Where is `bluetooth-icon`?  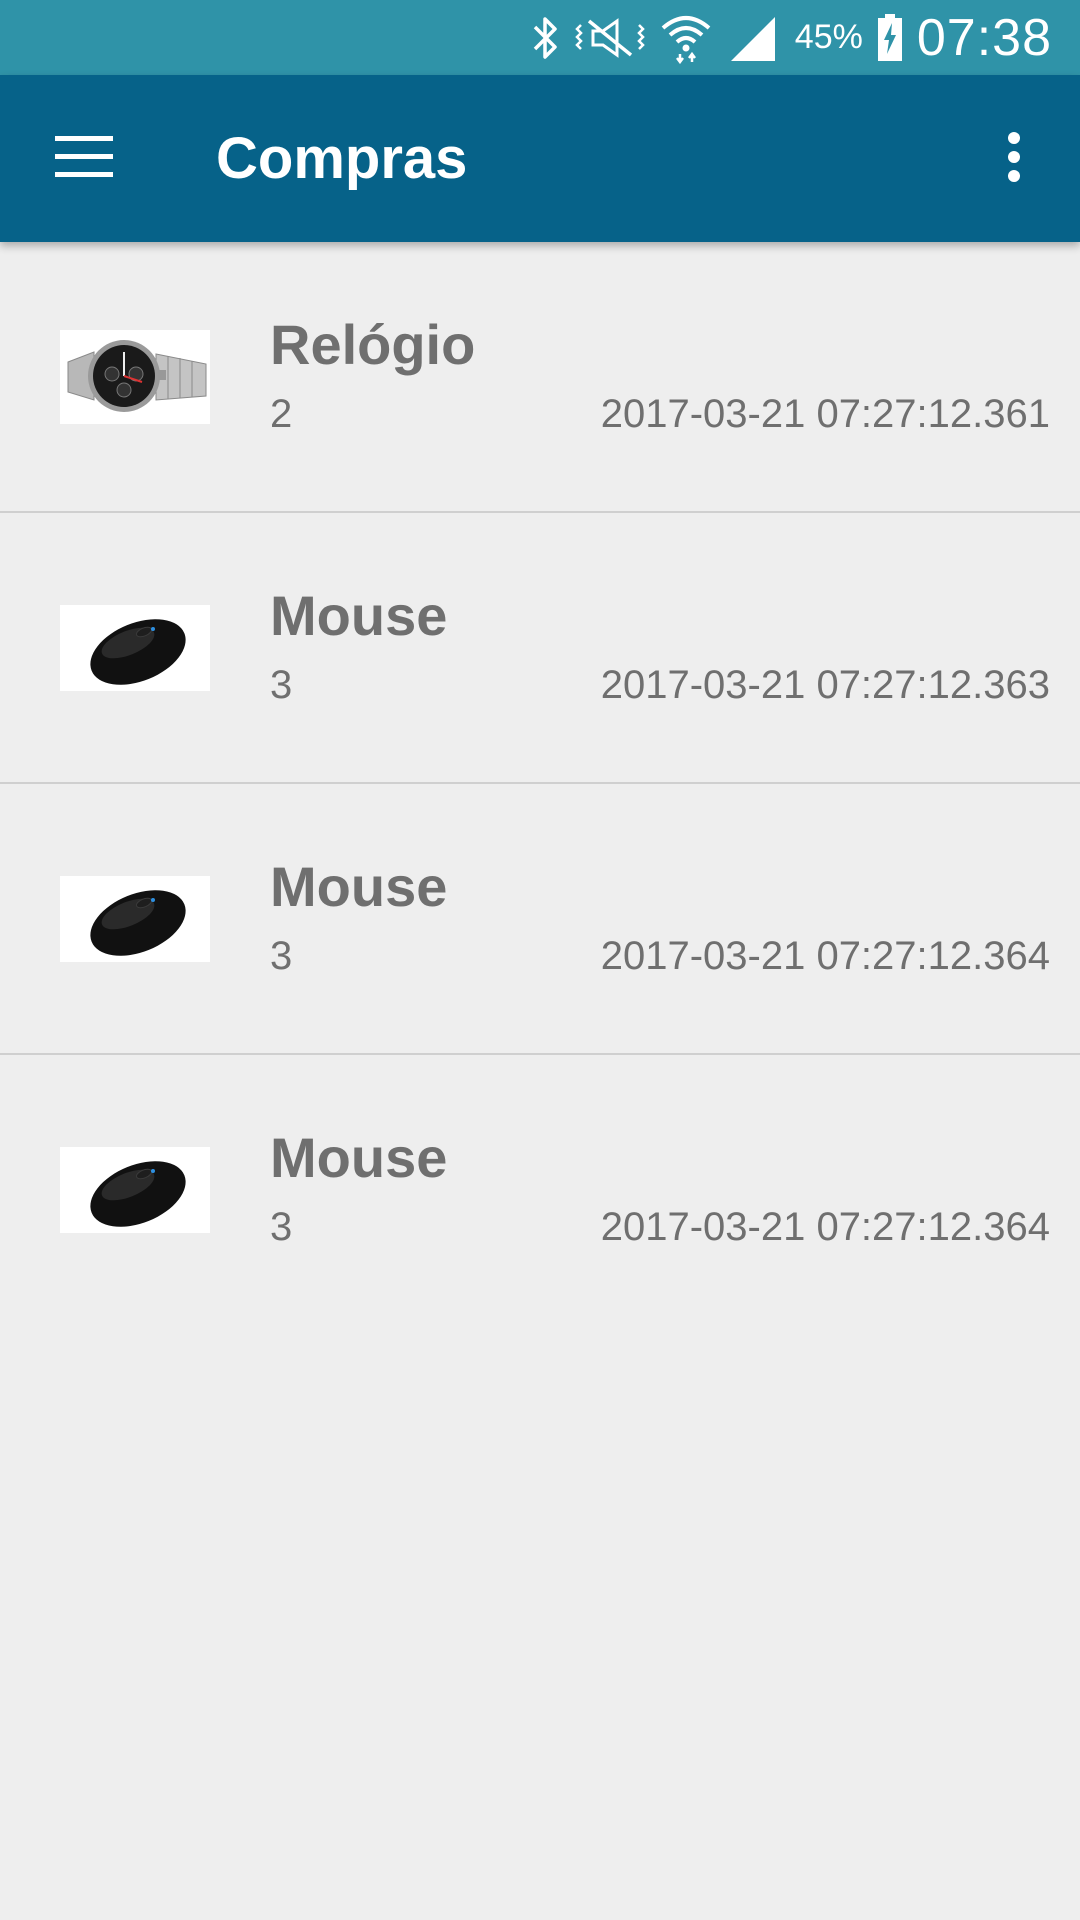
bluetooth-icon is located at coordinates (546, 38).